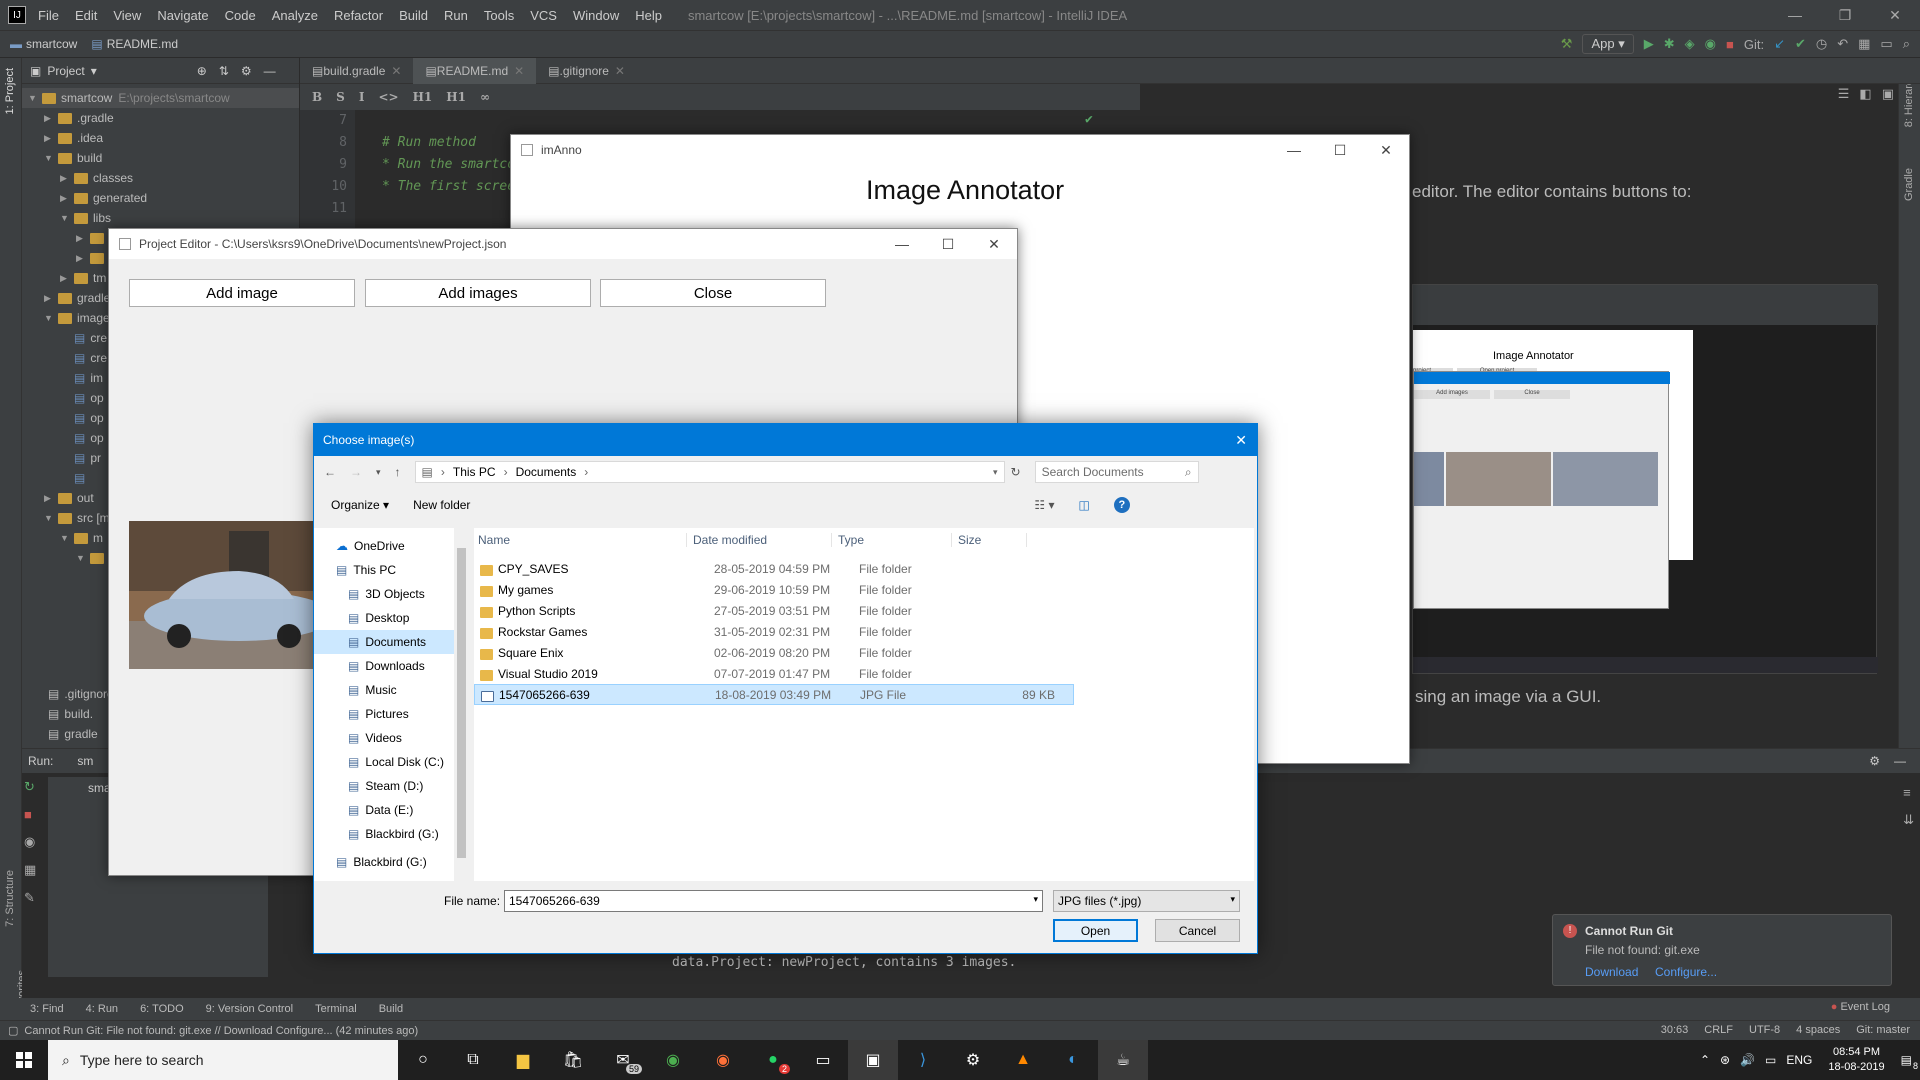 The height and width of the screenshot is (1080, 1920). I want to click on mail-icon: ✉ 59, so click(623, 1060).